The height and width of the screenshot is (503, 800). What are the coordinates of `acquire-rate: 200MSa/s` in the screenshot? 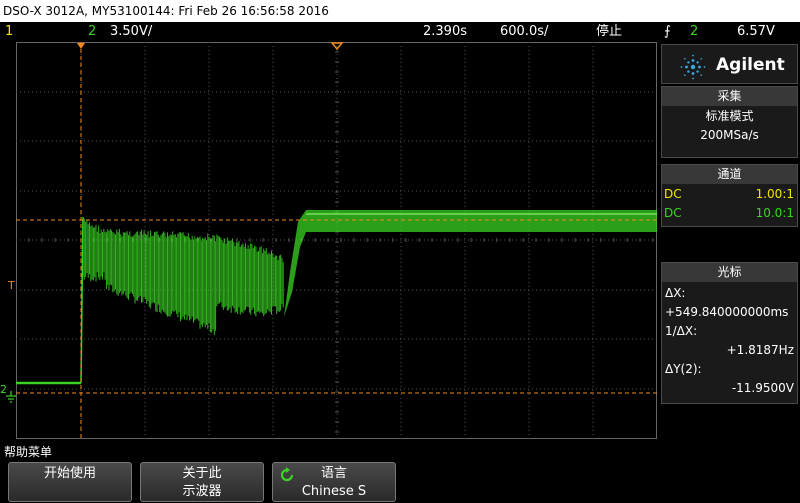 It's located at (729, 135).